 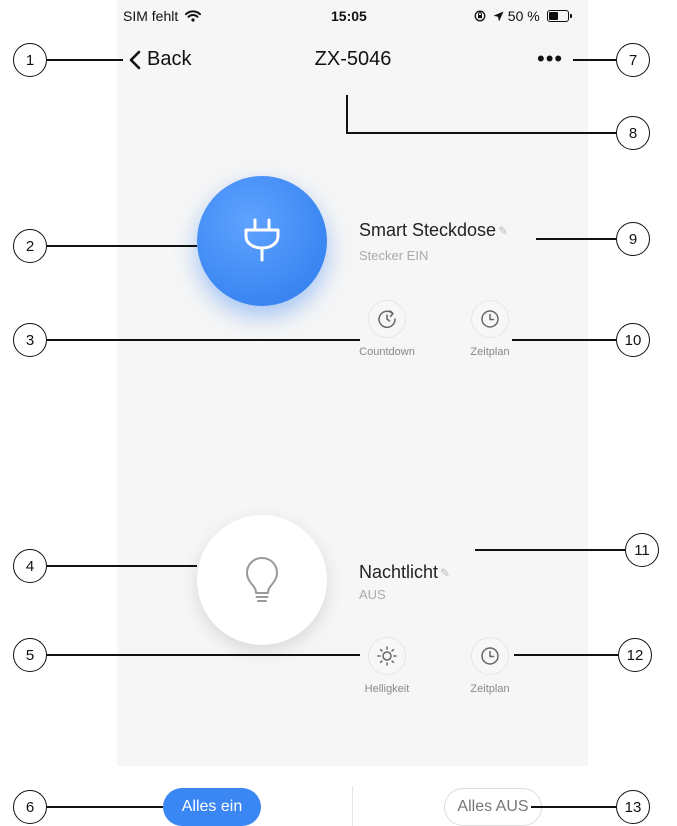 What do you see at coordinates (490, 329) in the screenshot?
I see `schedule-button-plug: Zeitplan` at bounding box center [490, 329].